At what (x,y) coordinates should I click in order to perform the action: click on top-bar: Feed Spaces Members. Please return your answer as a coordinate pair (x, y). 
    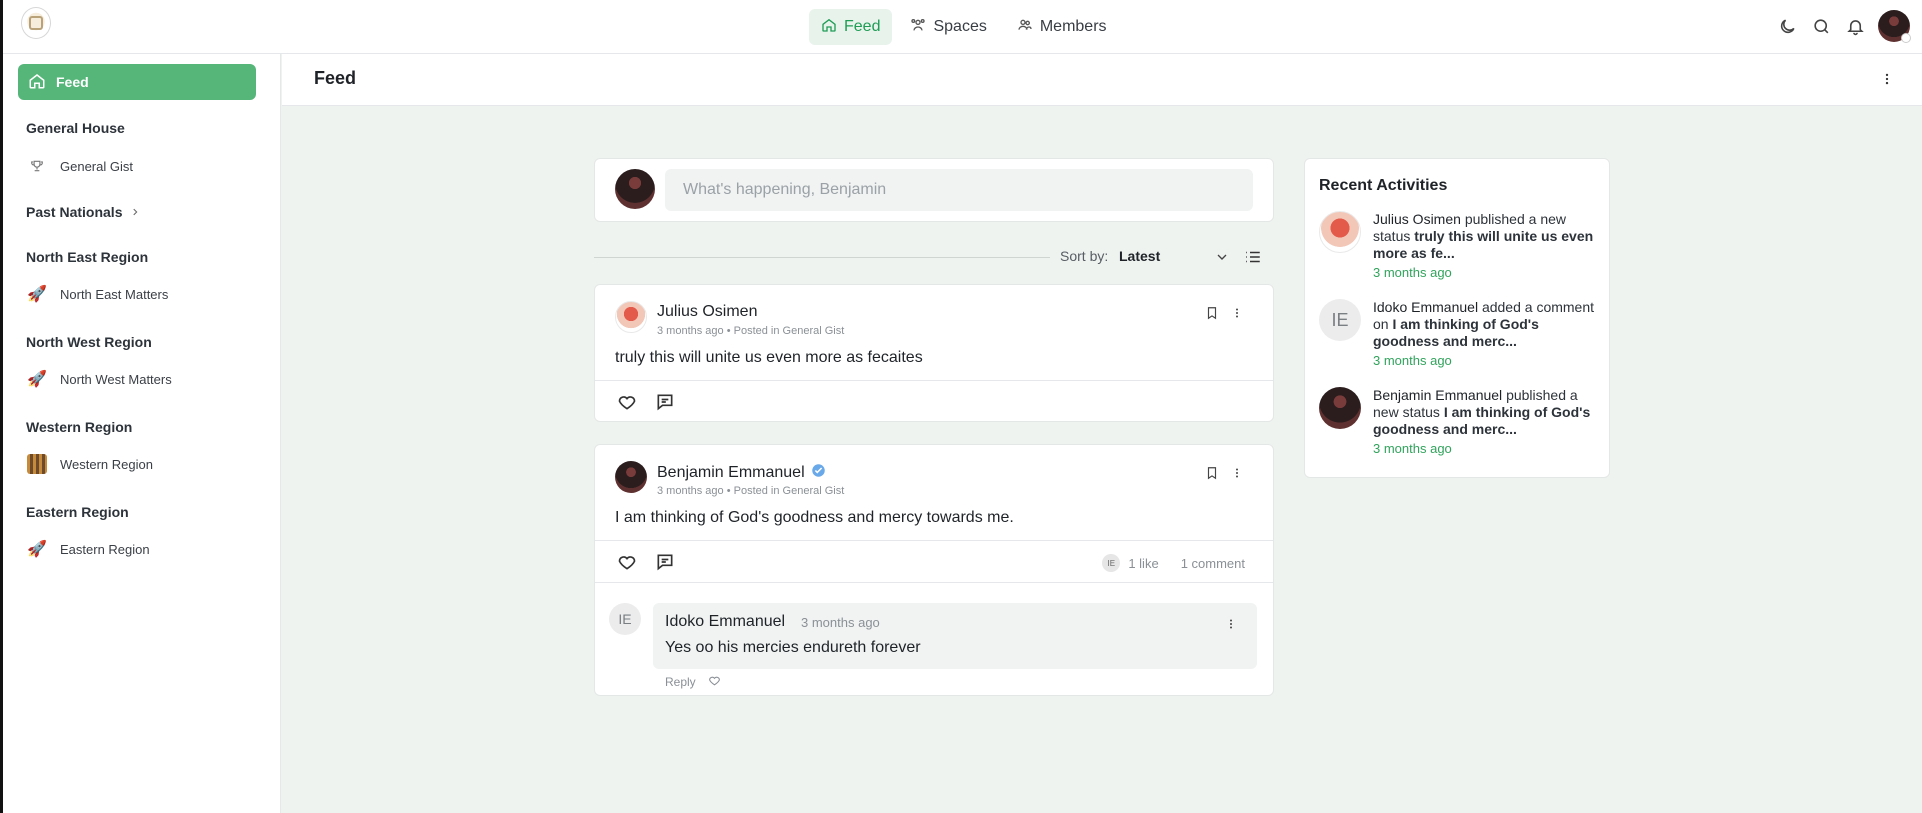
    Looking at the image, I should click on (962, 27).